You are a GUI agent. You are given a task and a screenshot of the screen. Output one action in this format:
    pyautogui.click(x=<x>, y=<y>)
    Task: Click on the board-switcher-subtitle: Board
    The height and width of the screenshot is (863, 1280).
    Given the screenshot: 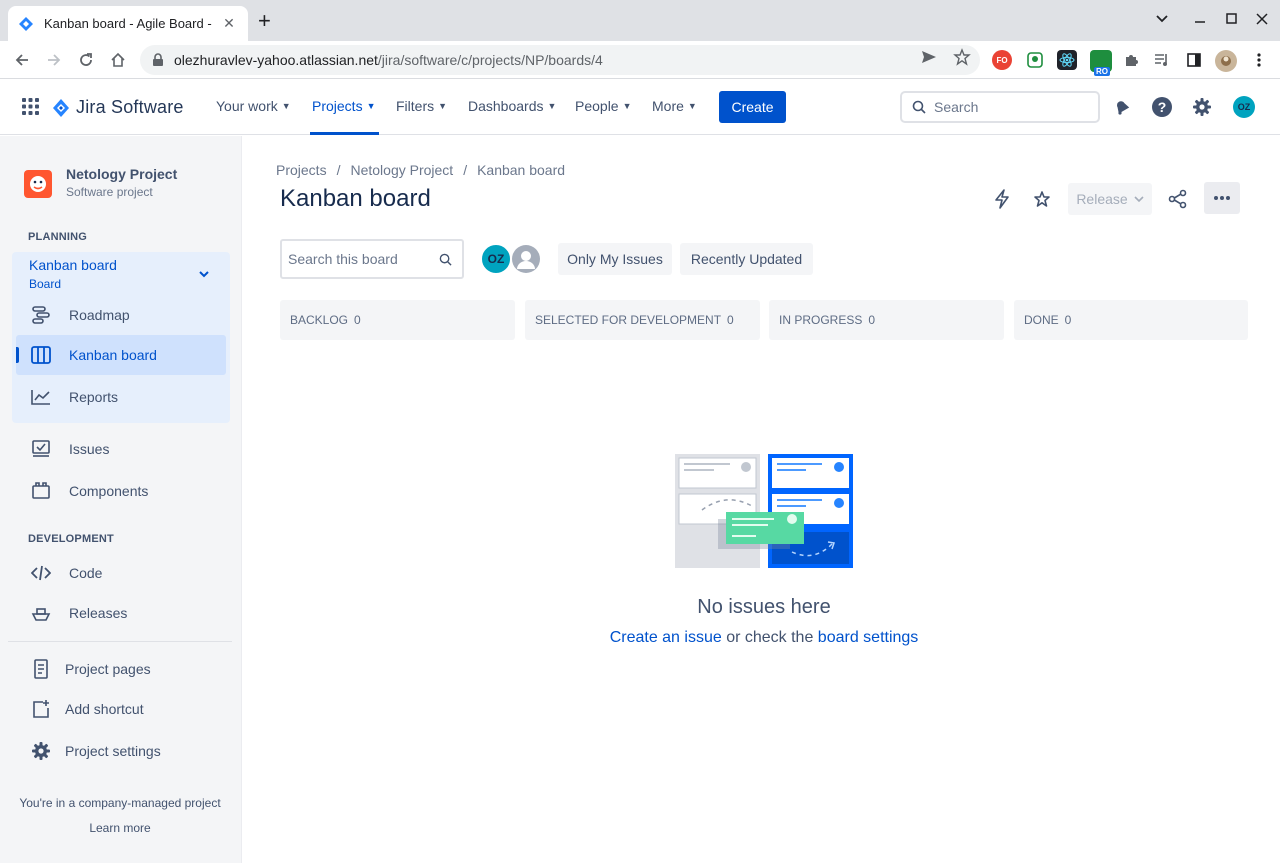 What is the action you would take?
    pyautogui.click(x=45, y=284)
    